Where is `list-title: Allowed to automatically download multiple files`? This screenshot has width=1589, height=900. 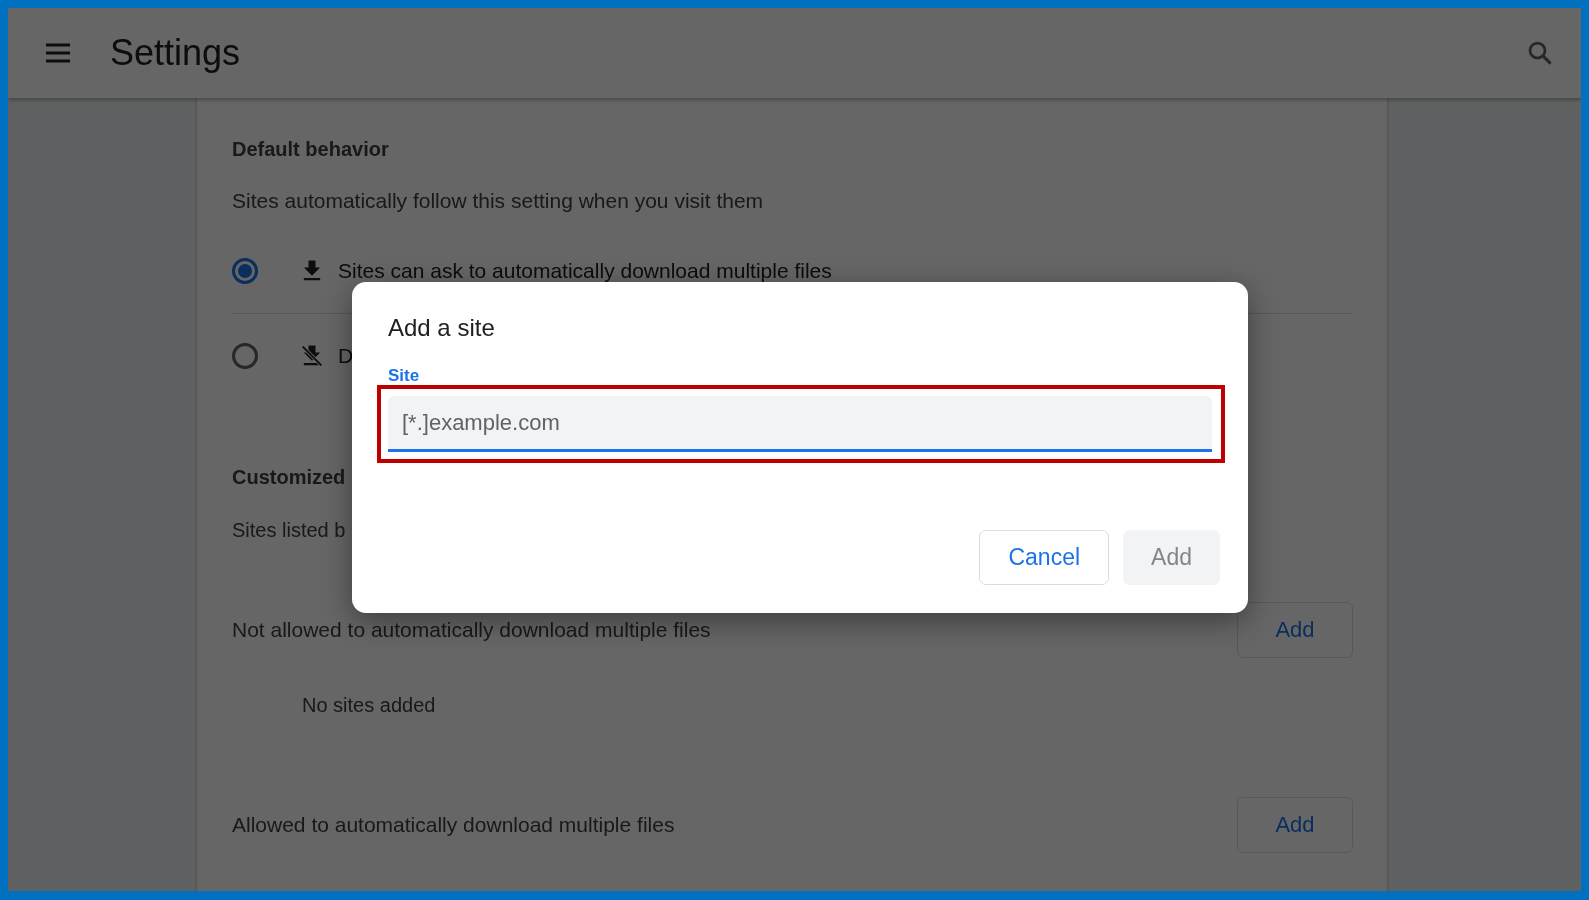
list-title: Allowed to automatically download multiple files is located at coordinates (453, 825).